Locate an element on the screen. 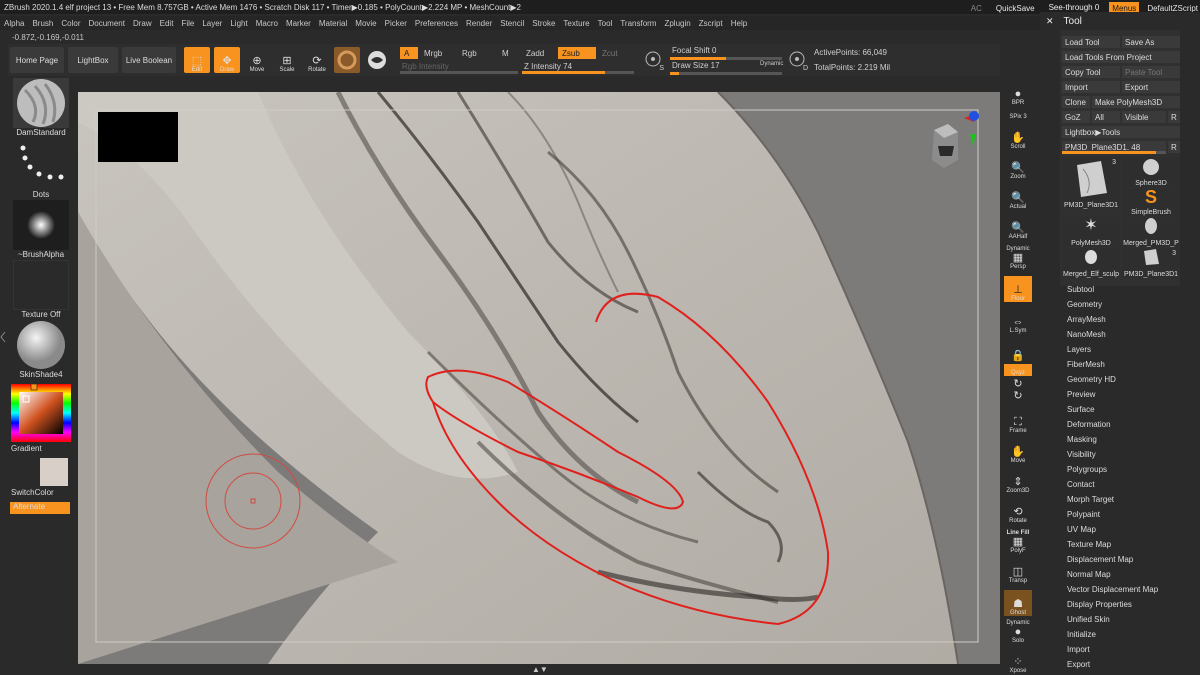 The width and height of the screenshot is (1200, 675). brush-mode-button is located at coordinates (377, 60).